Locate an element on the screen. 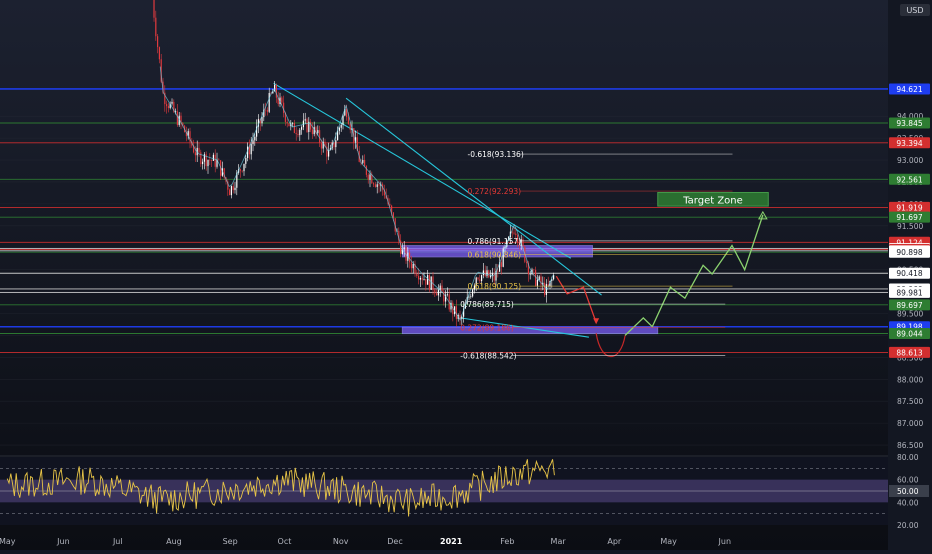  fib-level-label: 0.618(90.125) is located at coordinates (494, 286).